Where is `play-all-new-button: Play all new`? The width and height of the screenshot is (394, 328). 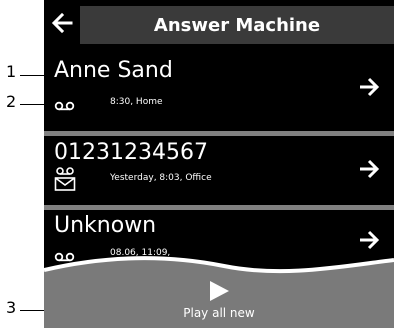 play-all-new-button: Play all new is located at coordinates (219, 304).